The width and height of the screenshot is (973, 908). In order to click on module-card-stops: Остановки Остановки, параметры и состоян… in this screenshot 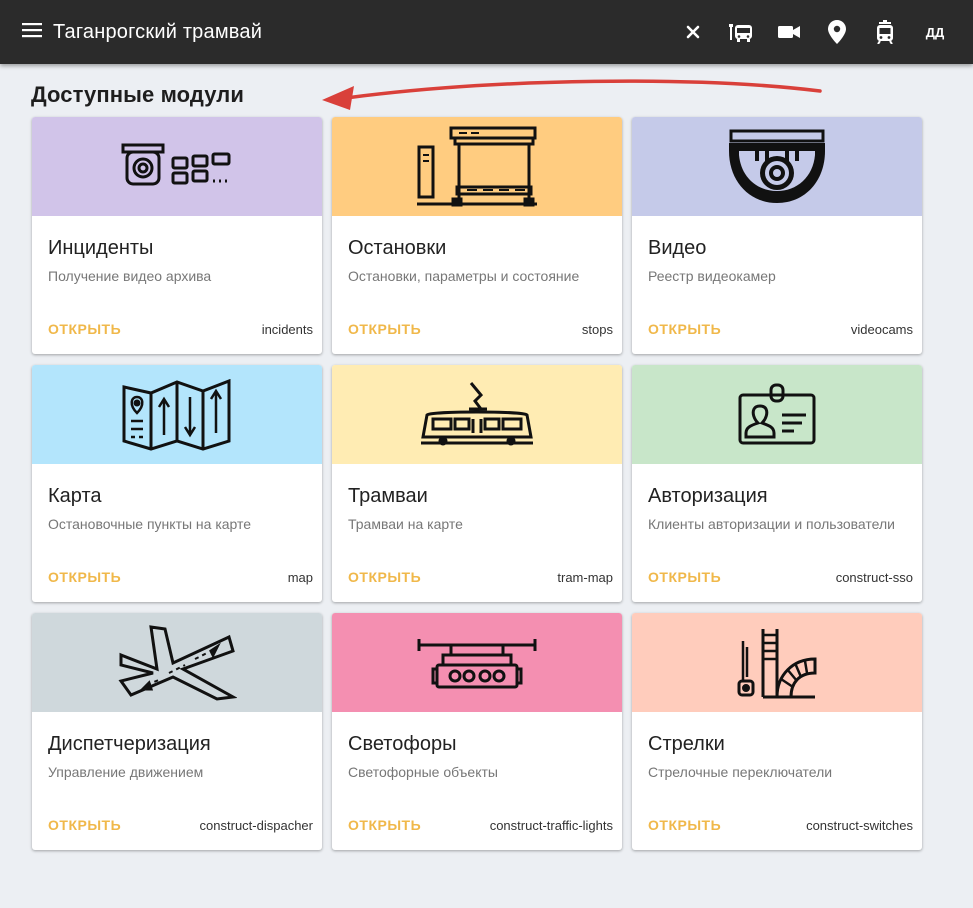, I will do `click(477, 235)`.